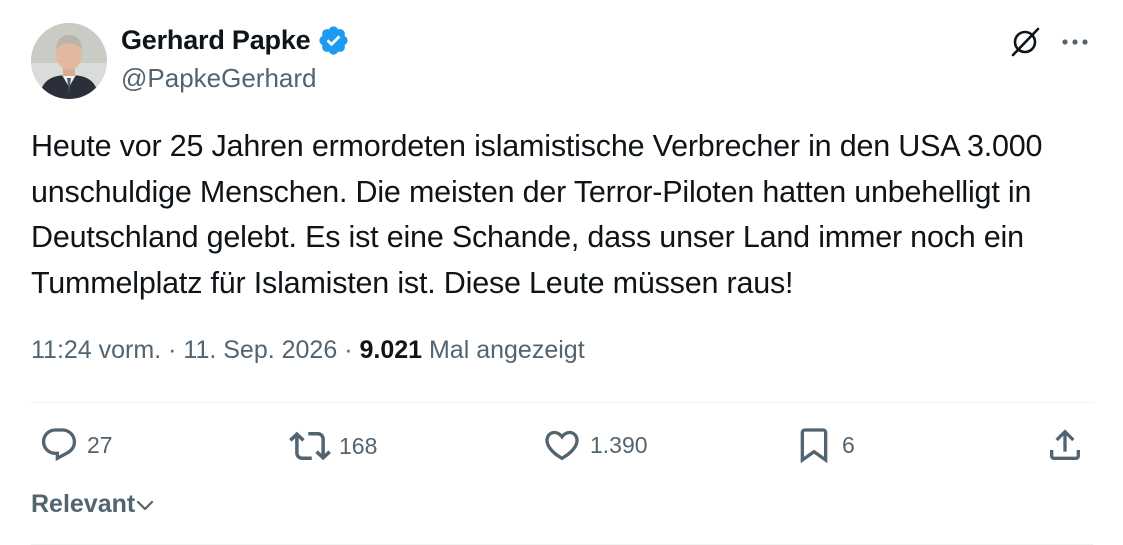  I want to click on chevron-down-icon, so click(145, 505).